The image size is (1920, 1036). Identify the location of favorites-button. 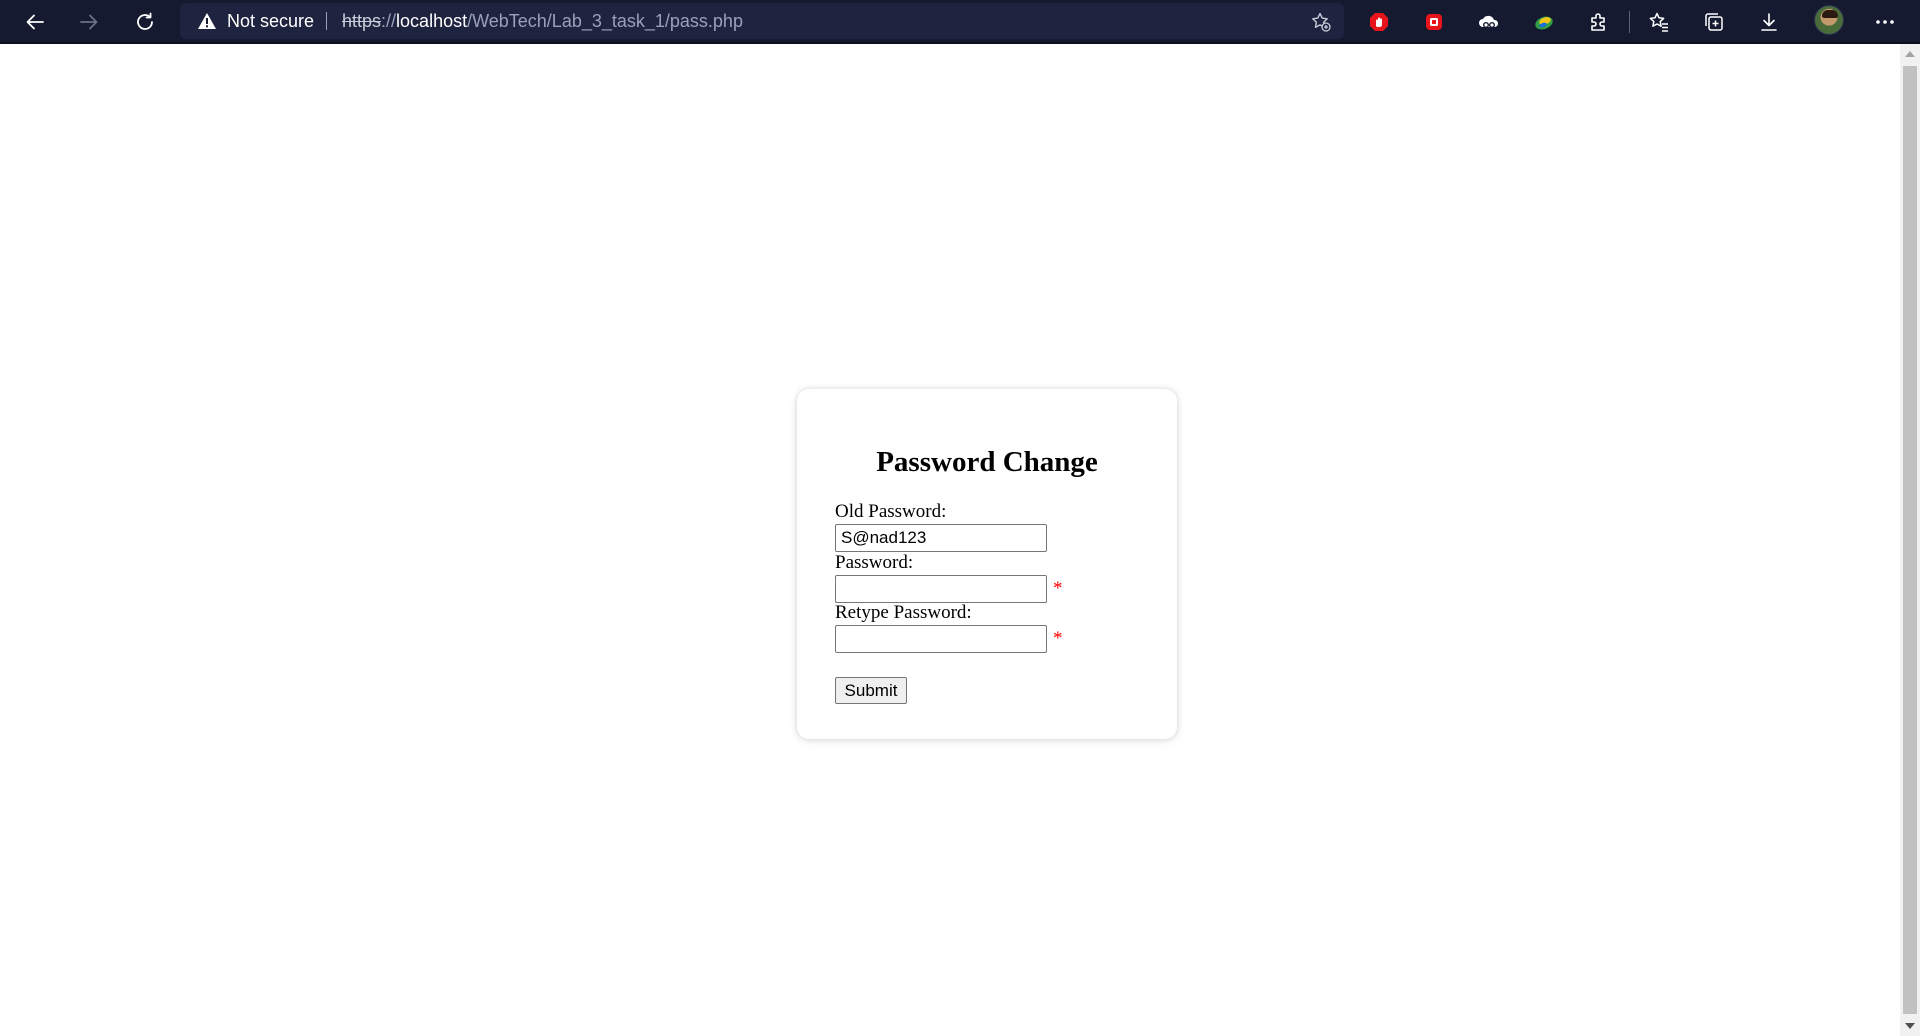
(1659, 22).